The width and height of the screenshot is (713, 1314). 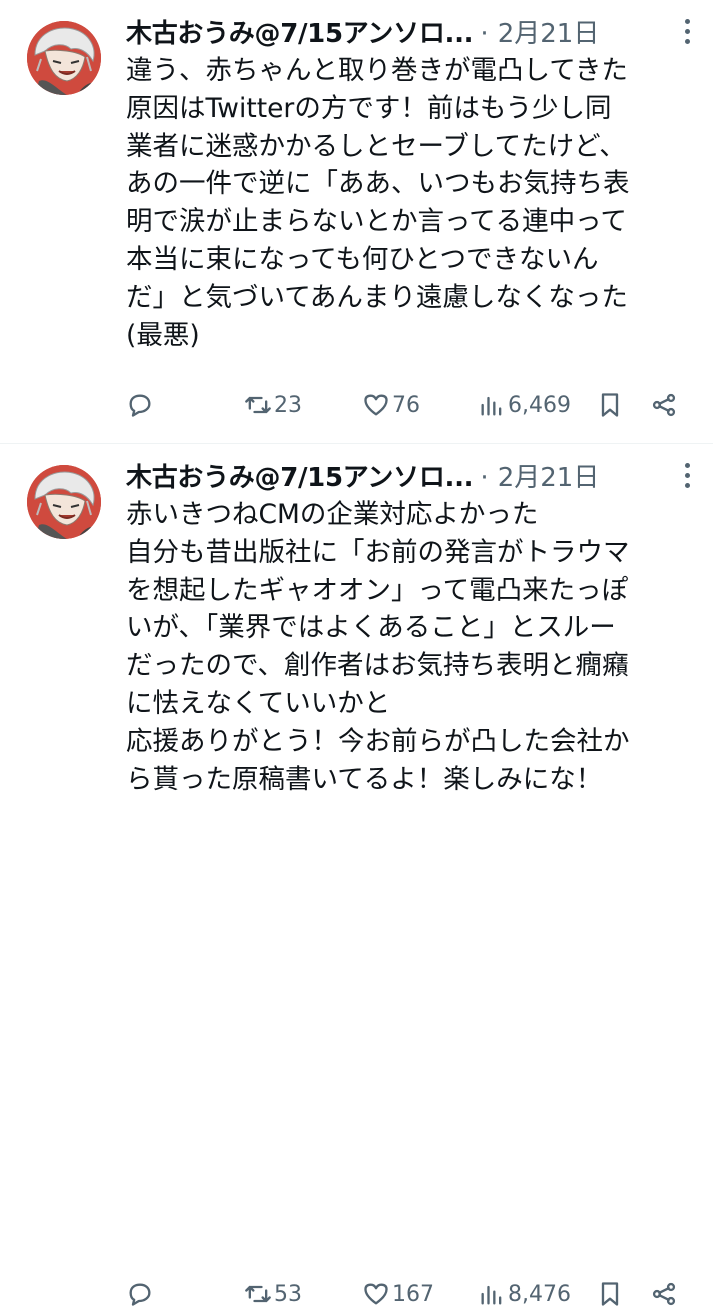 I want to click on tweet-text-line: を想起したギャオオン」って電凸来たっぽ, so click(x=377, y=590).